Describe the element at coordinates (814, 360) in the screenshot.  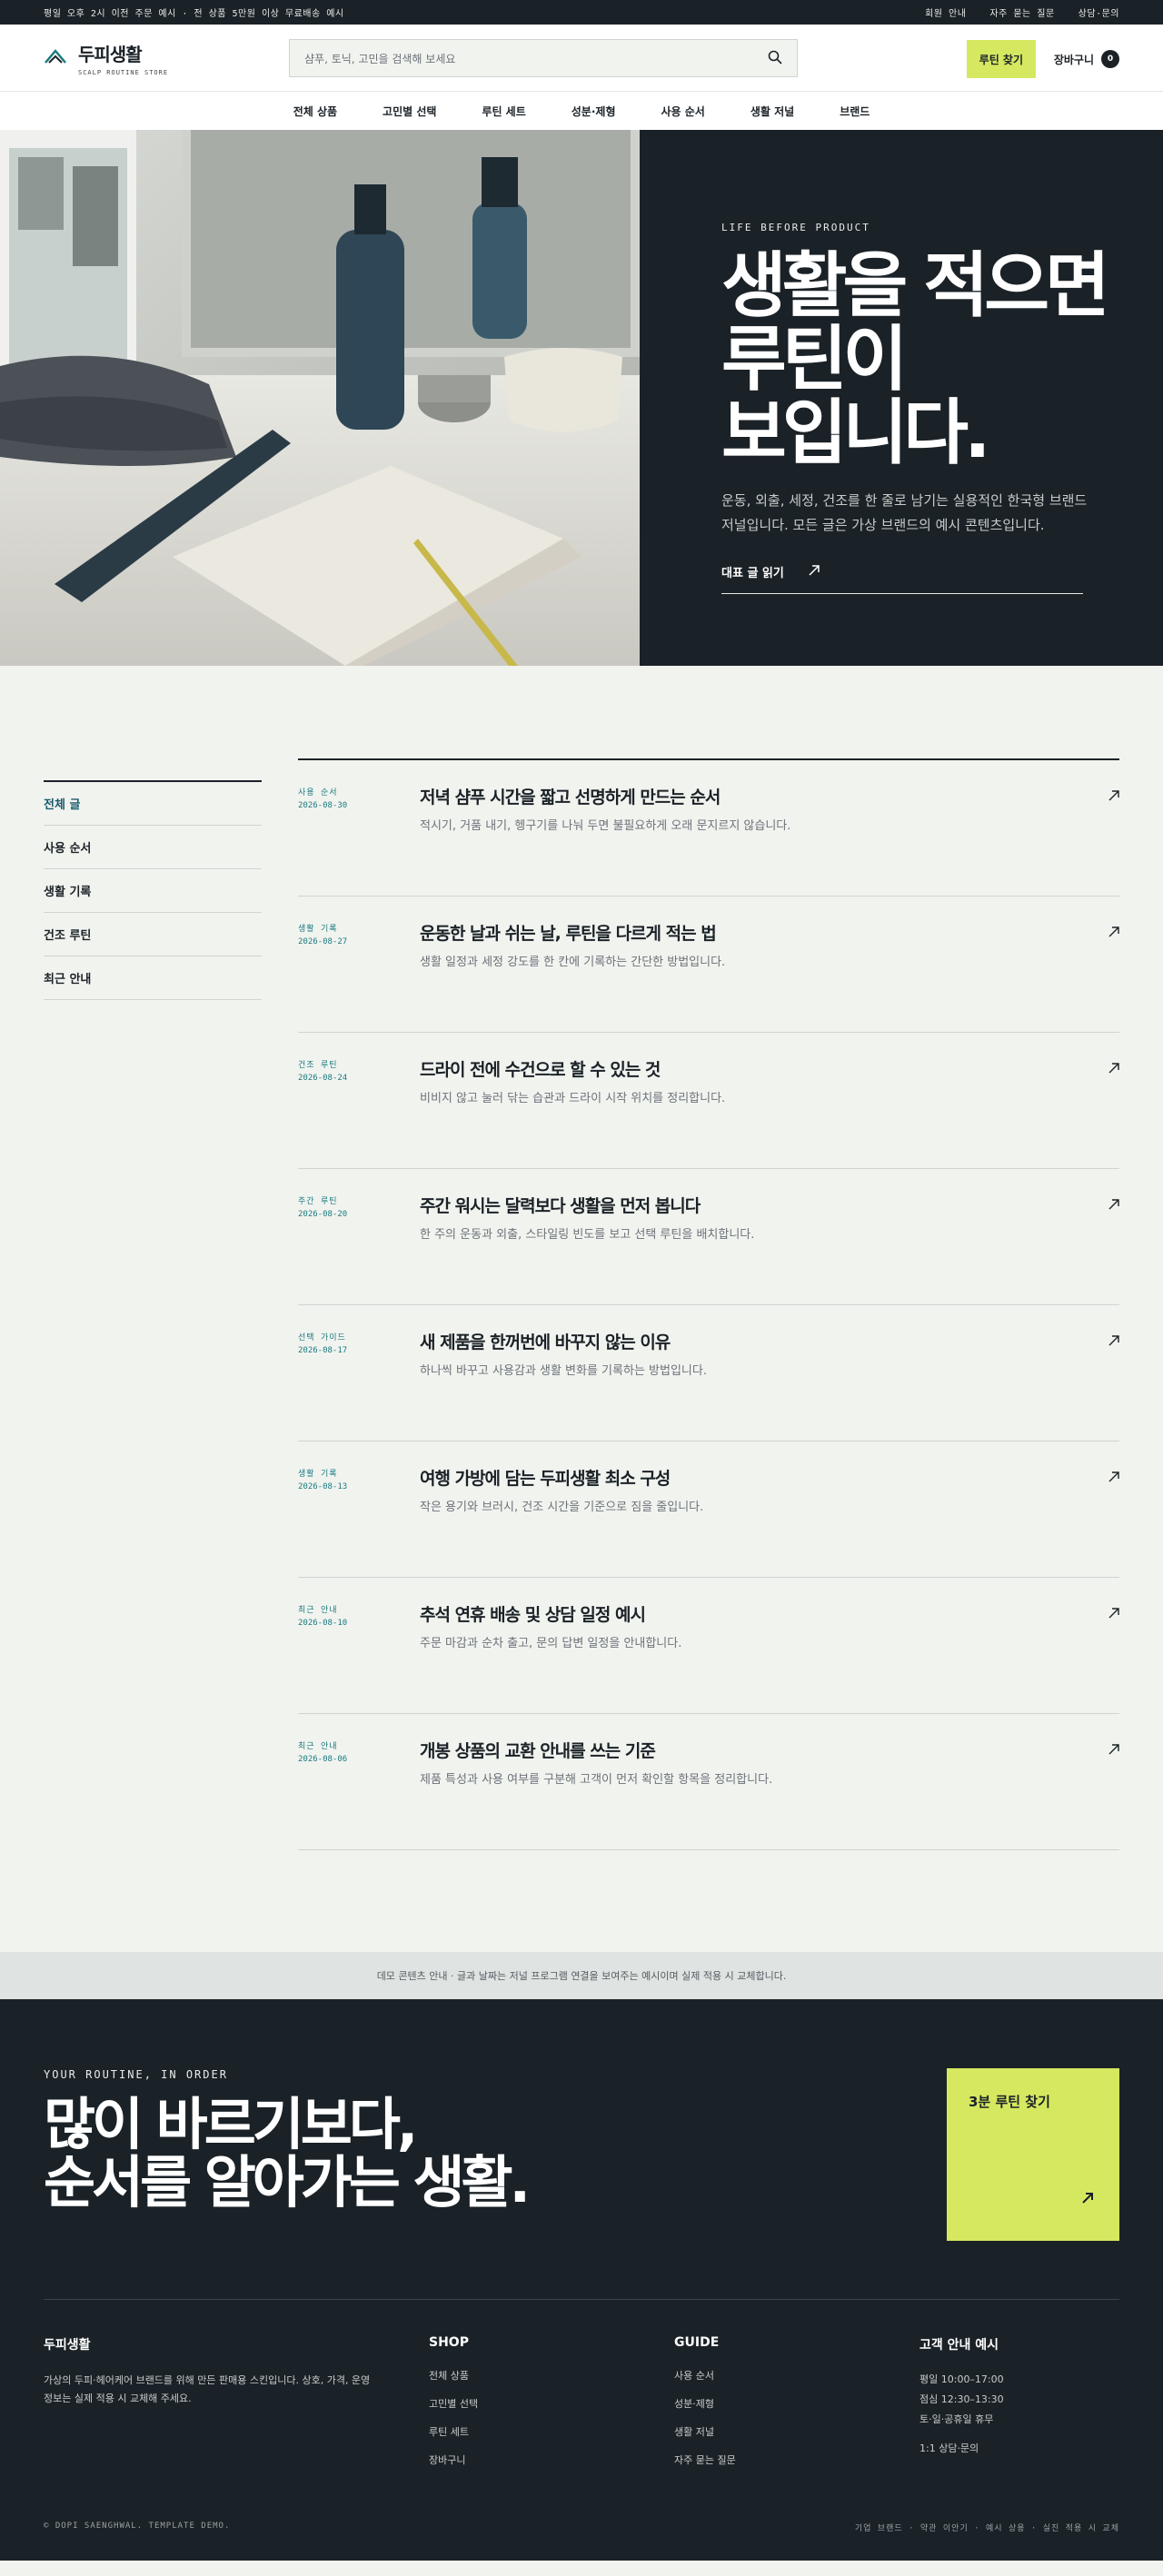
I see `hero-title-line: 루틴이` at that location.